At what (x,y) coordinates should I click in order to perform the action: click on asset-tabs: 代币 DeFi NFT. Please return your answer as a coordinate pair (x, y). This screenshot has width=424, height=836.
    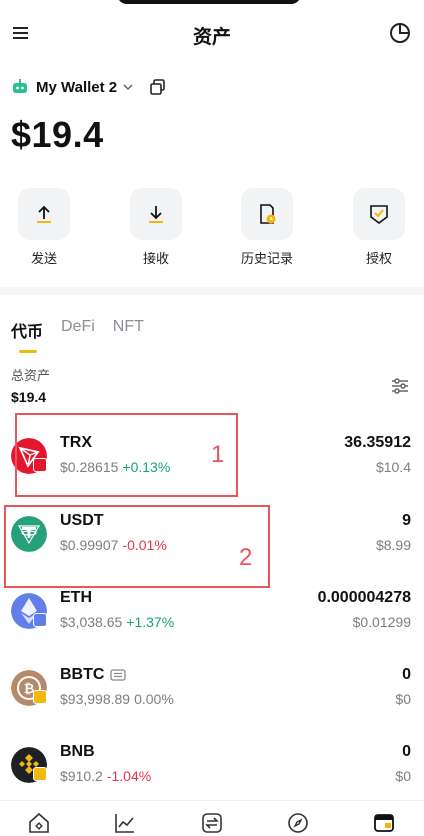
    Looking at the image, I should click on (86, 336).